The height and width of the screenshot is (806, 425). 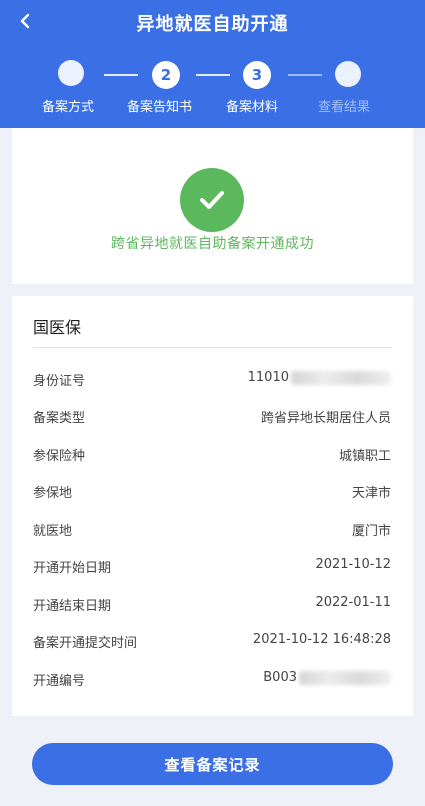 I want to click on section-title: 国医保, so click(x=57, y=327).